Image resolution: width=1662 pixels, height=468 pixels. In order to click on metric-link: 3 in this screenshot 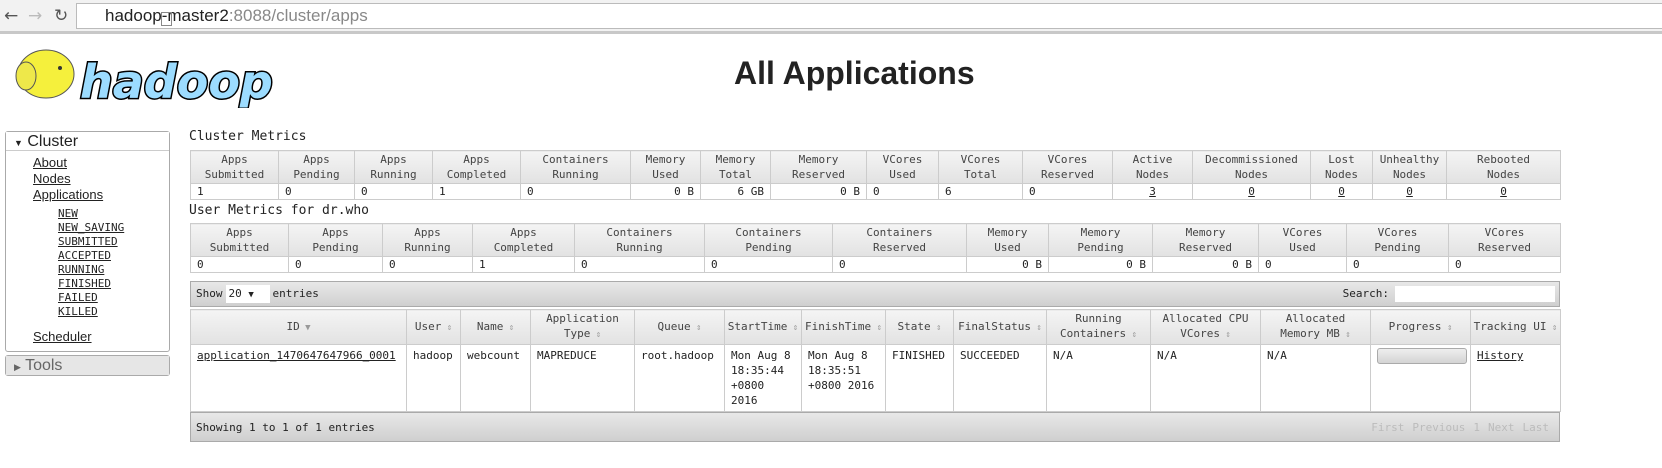, I will do `click(1152, 191)`.